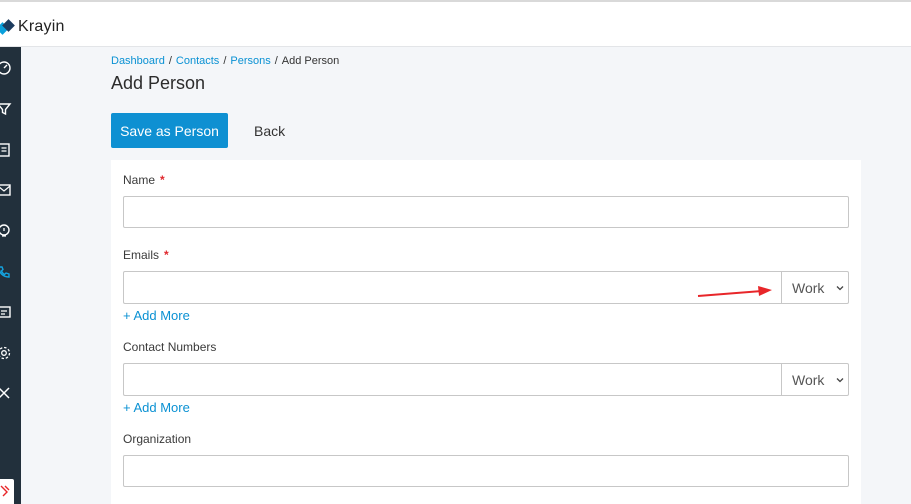 This screenshot has height=504, width=911. Describe the element at coordinates (6, 109) in the screenshot. I see `filter-icon` at that location.